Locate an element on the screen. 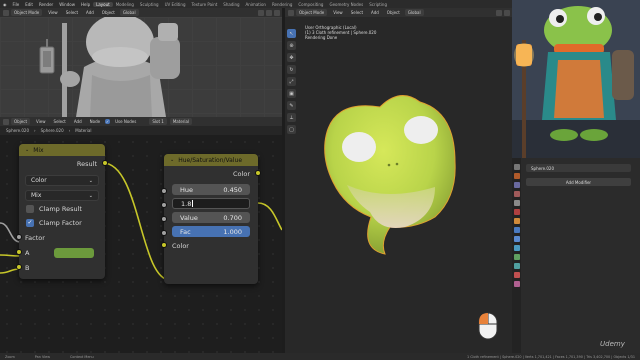  hsv-node-header: ⌄ Hue/Saturation/Value is located at coordinates (211, 160).